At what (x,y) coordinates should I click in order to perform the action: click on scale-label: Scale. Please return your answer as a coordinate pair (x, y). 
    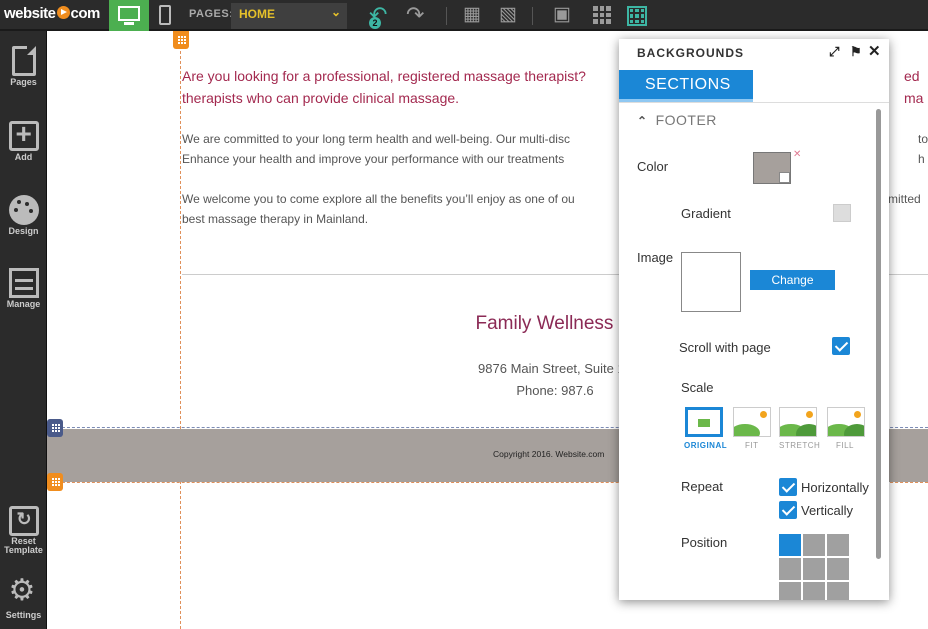
    Looking at the image, I should click on (697, 387).